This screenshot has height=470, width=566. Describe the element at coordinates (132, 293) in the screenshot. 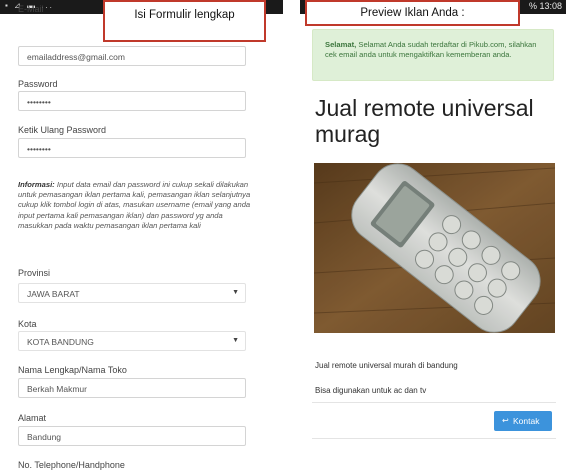

I see `provinsi-select: JAWA BARAT ▼` at that location.